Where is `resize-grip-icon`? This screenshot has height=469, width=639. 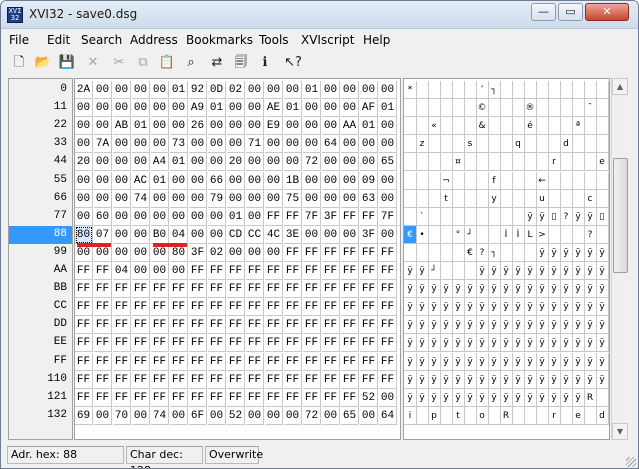 resize-grip-icon is located at coordinates (631, 462).